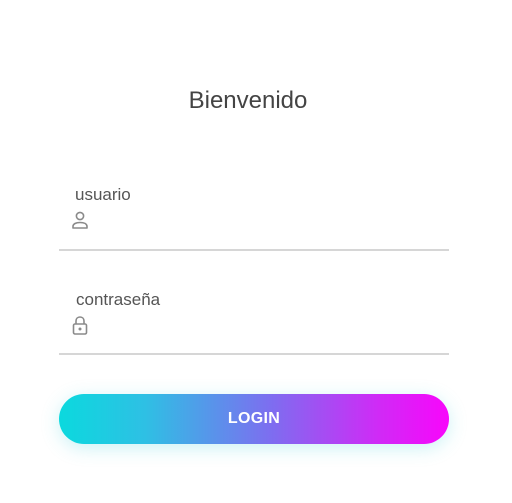 The width and height of the screenshot is (512, 503). Describe the element at coordinates (80, 325) in the screenshot. I see `lock-icon` at that location.